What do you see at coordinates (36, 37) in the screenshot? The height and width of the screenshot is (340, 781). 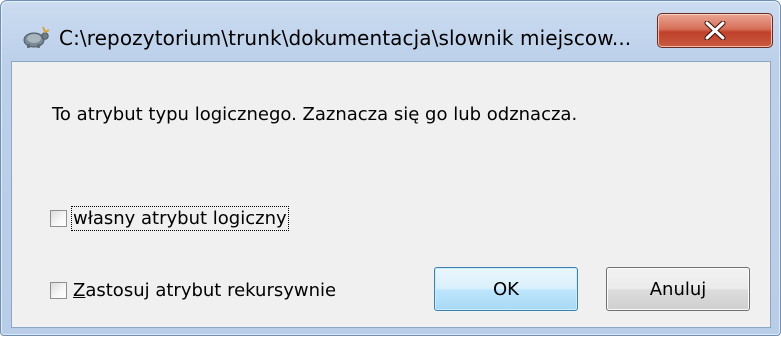 I see `tortoisesvn-app-icon` at bounding box center [36, 37].